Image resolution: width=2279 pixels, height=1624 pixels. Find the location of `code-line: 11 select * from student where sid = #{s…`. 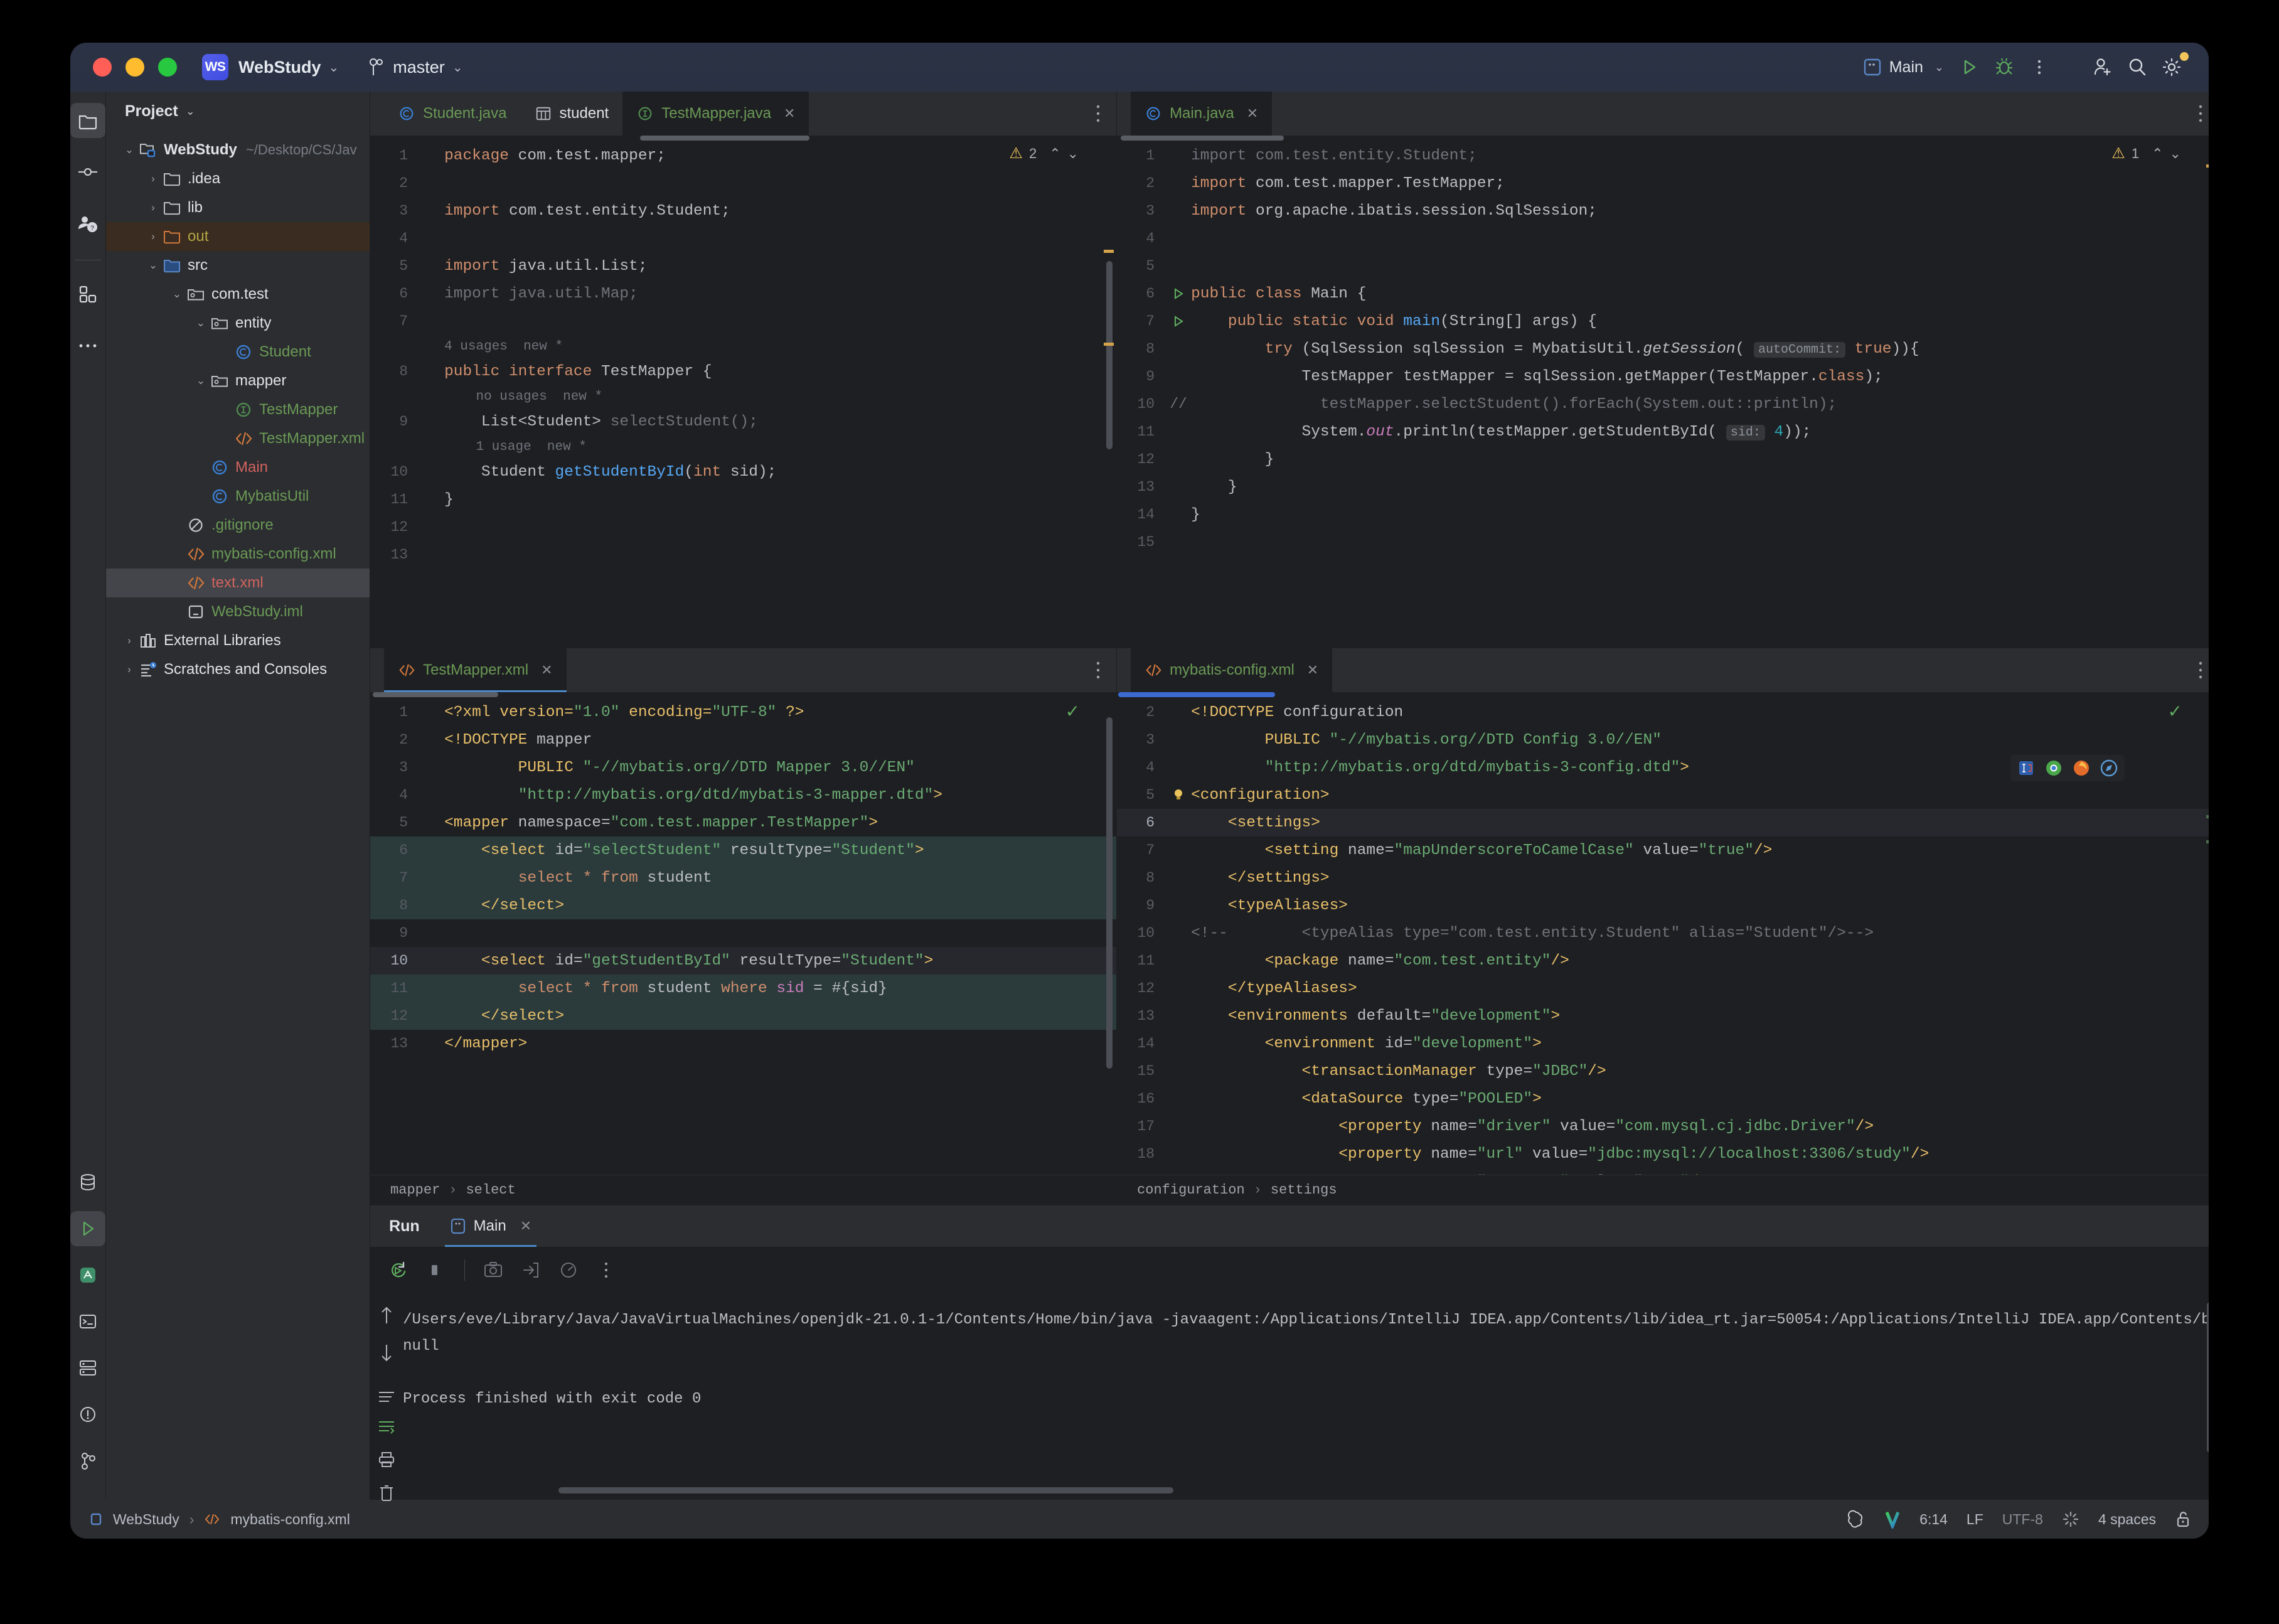

code-line: 11 select * from student where sid = #{s… is located at coordinates (743, 988).